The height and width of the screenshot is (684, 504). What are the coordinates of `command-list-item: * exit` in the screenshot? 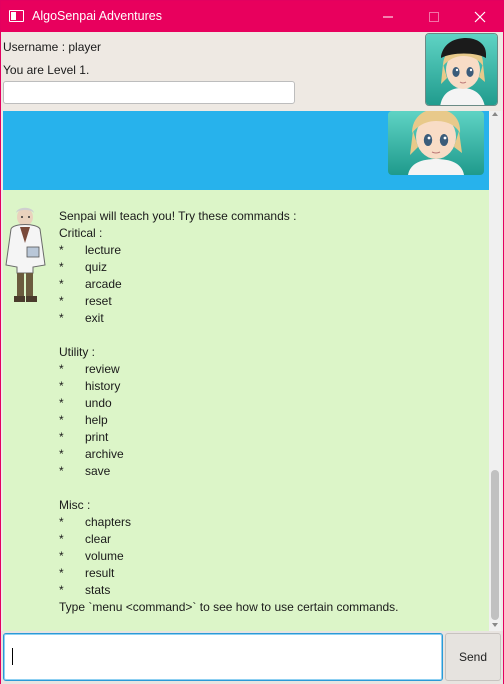 It's located at (269, 318).